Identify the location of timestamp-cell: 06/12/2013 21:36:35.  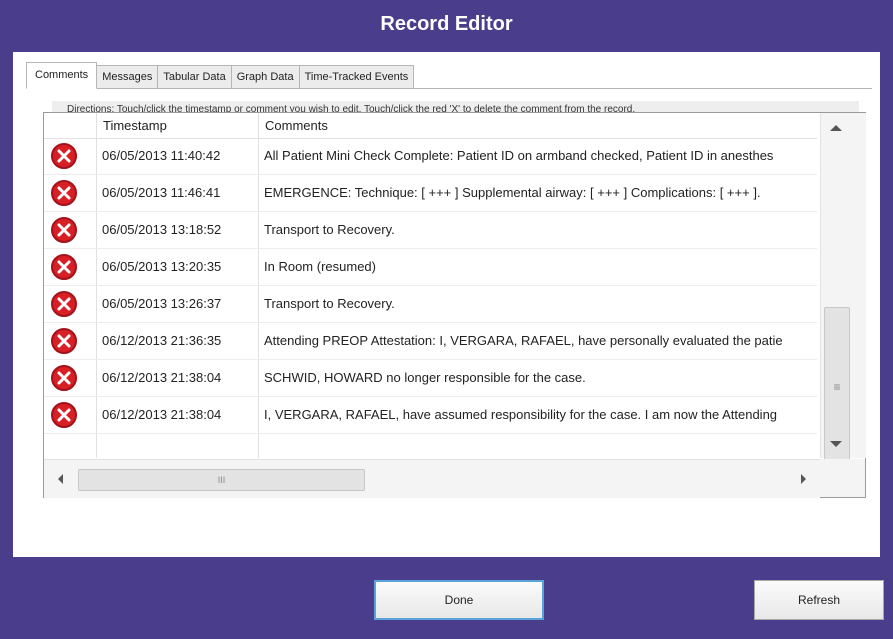
(178, 341).